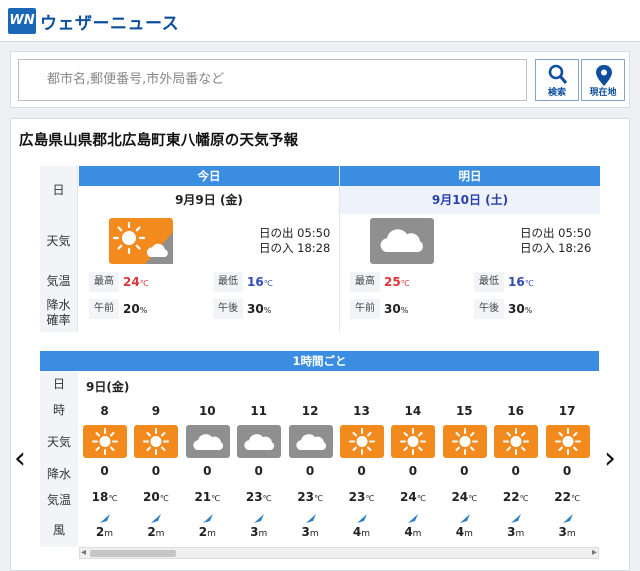 This screenshot has height=571, width=640. What do you see at coordinates (603, 80) in the screenshot?
I see `current-location-button: 現在地` at bounding box center [603, 80].